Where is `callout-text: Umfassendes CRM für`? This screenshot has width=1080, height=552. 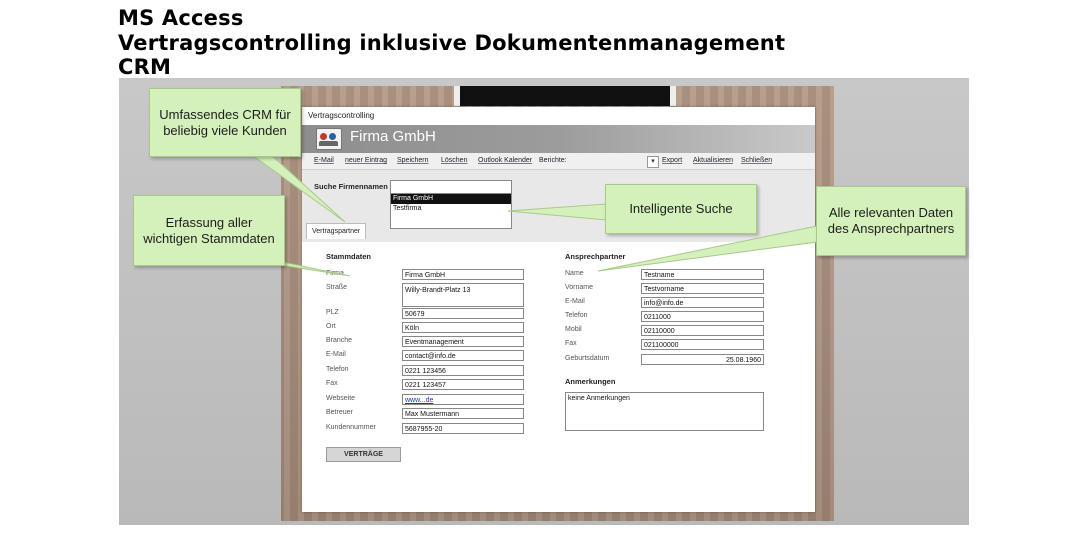 callout-text: Umfassendes CRM für is located at coordinates (225, 114).